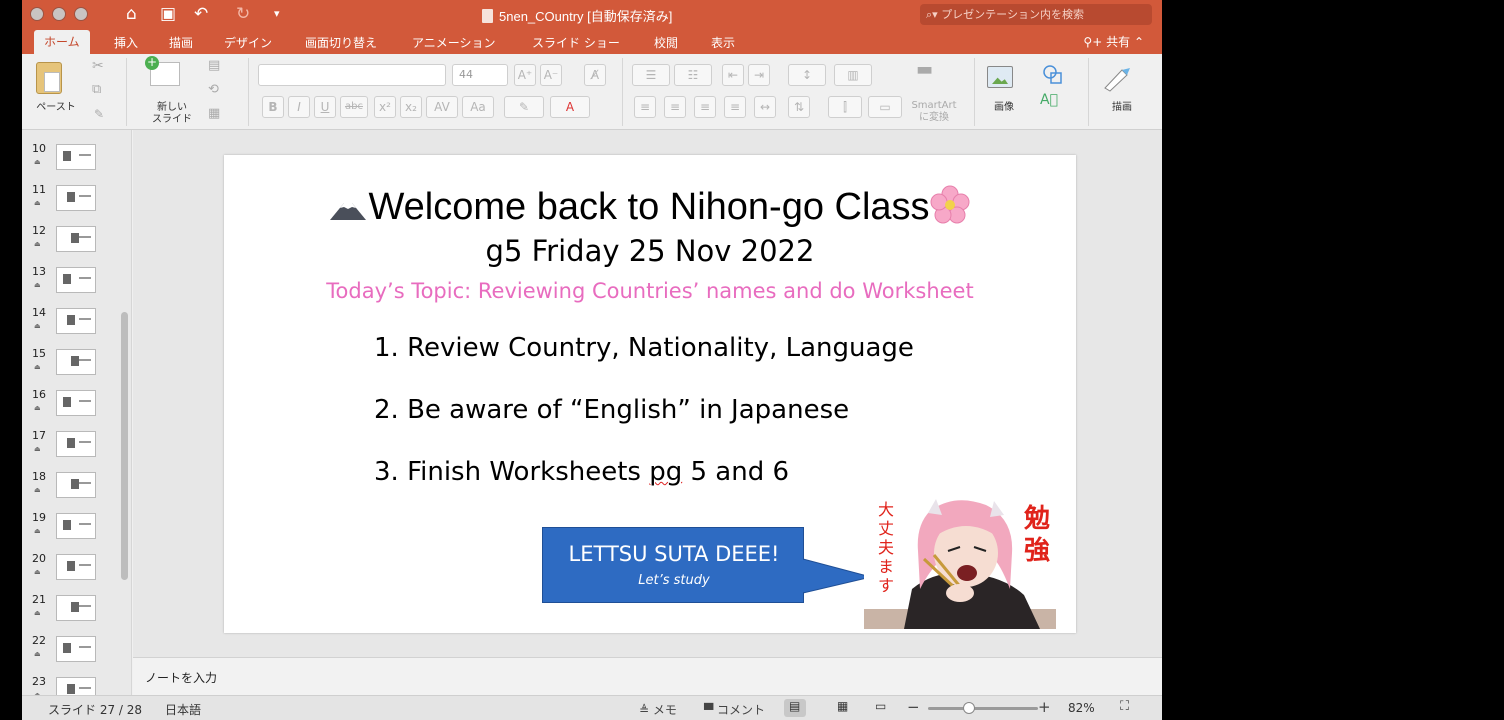 This screenshot has width=1504, height=720. I want to click on tab-view: 表示, so click(723, 43).